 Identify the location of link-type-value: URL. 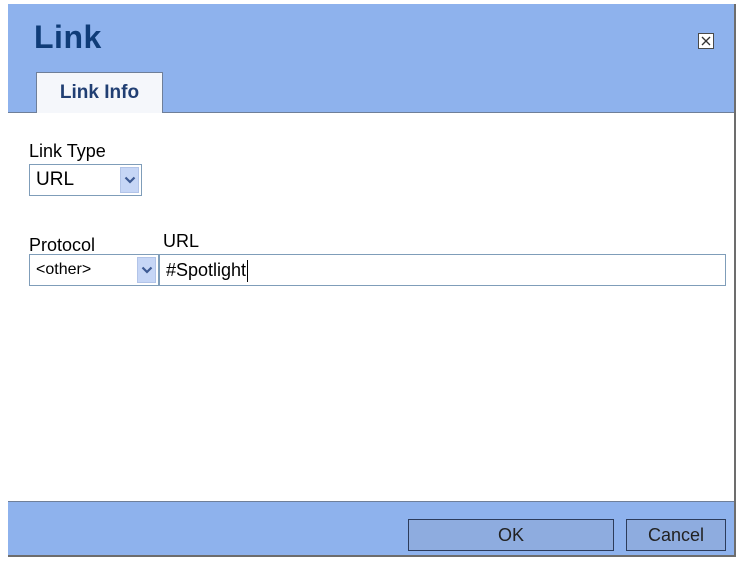
(55, 179).